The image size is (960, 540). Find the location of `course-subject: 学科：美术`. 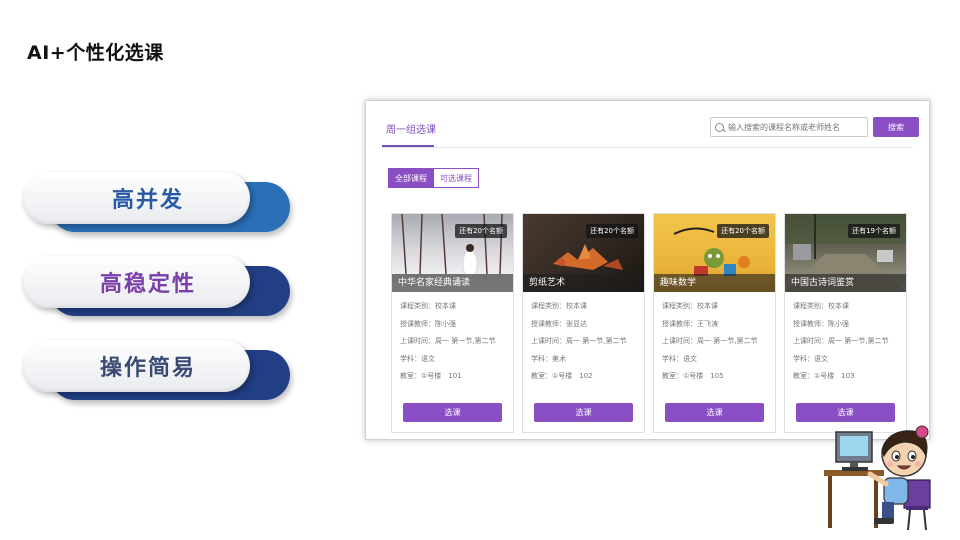

course-subject: 学科：美术 is located at coordinates (548, 358).